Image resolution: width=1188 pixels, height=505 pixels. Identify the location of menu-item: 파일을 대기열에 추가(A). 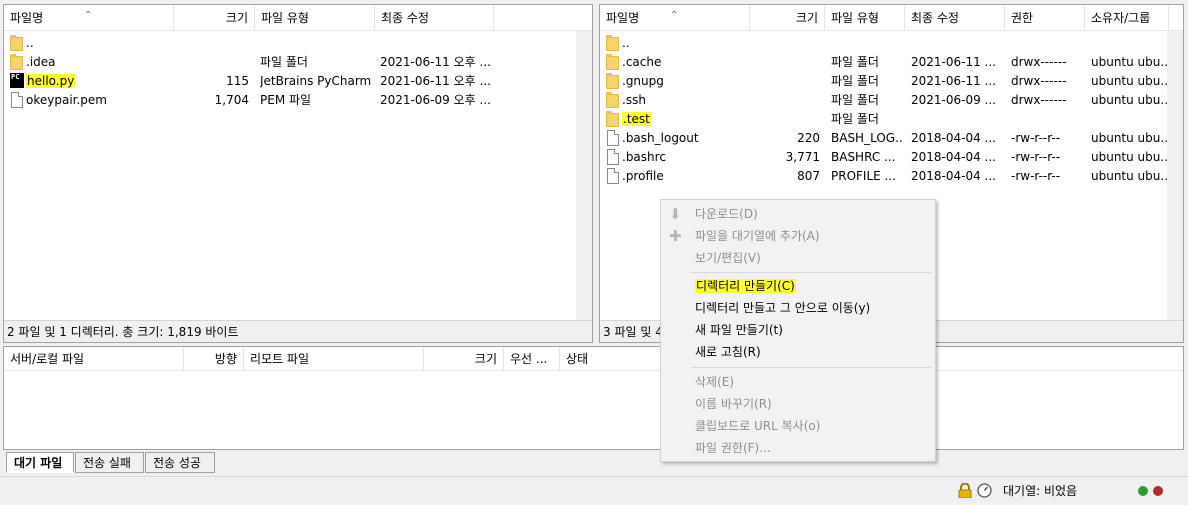
(757, 236).